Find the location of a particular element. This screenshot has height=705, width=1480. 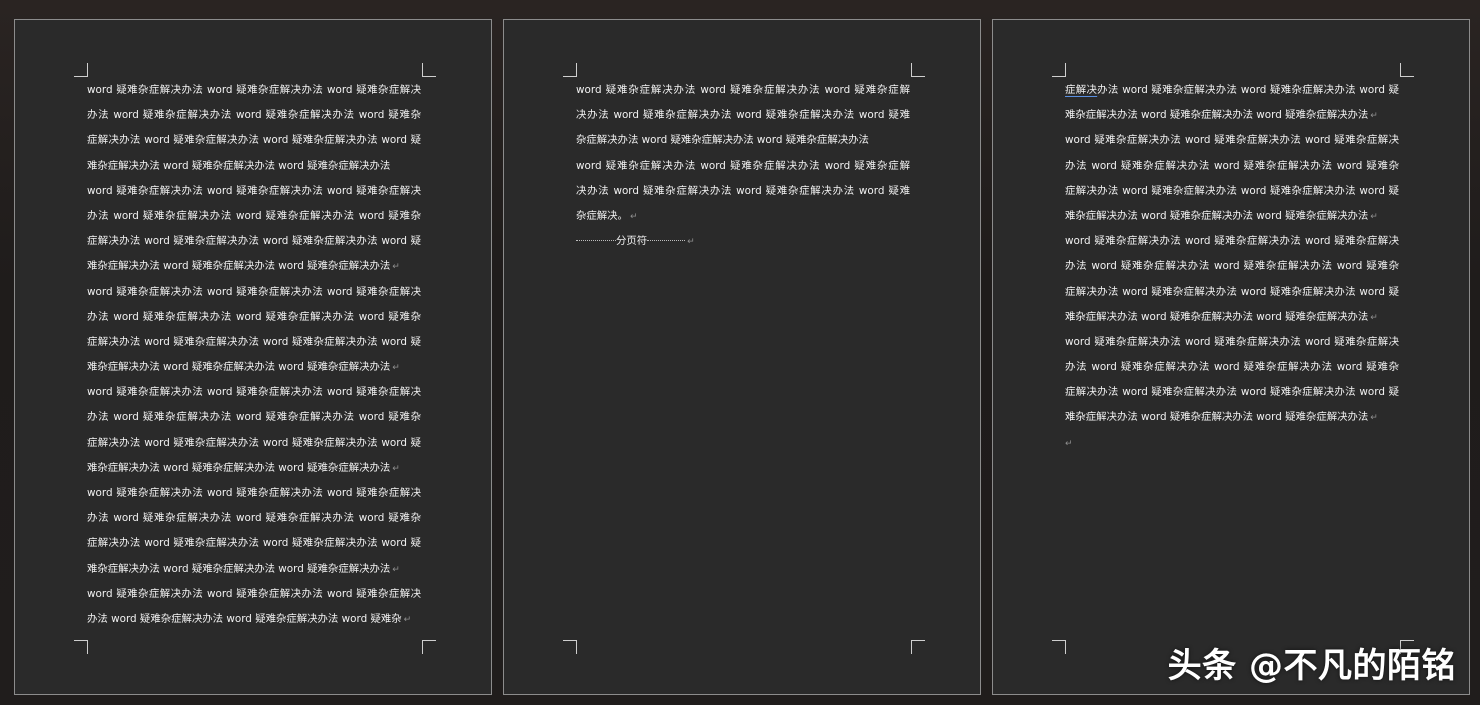

line-text: 杂症解决办法 word 疑难杂症解决办法 word 疑难杂症解决办法 is located at coordinates (722, 140).